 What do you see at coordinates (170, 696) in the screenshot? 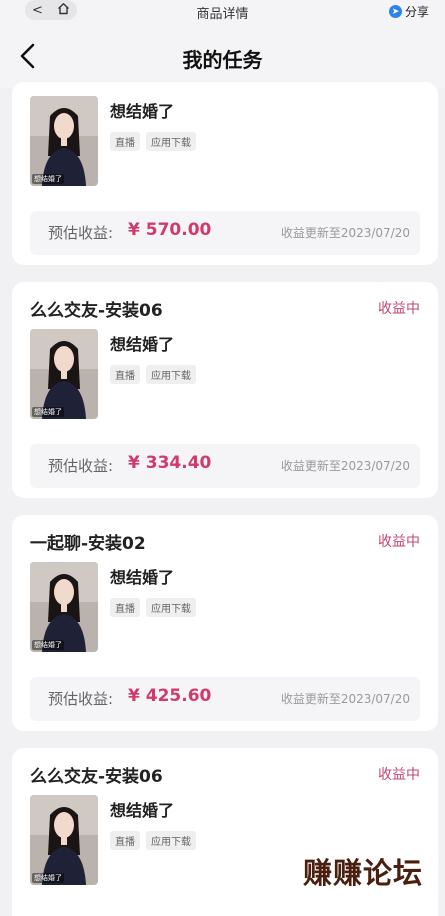
I see `earnings-value: ¥ 425.60` at bounding box center [170, 696].